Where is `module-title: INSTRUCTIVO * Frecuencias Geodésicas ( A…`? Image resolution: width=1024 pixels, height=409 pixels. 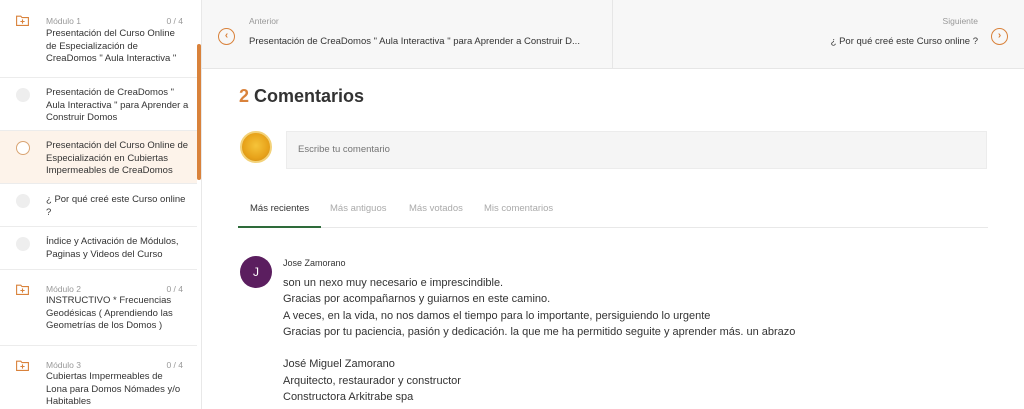
module-title: INSTRUCTIVO * Frecuencias Geodésicas ( A… is located at coordinates (109, 313).